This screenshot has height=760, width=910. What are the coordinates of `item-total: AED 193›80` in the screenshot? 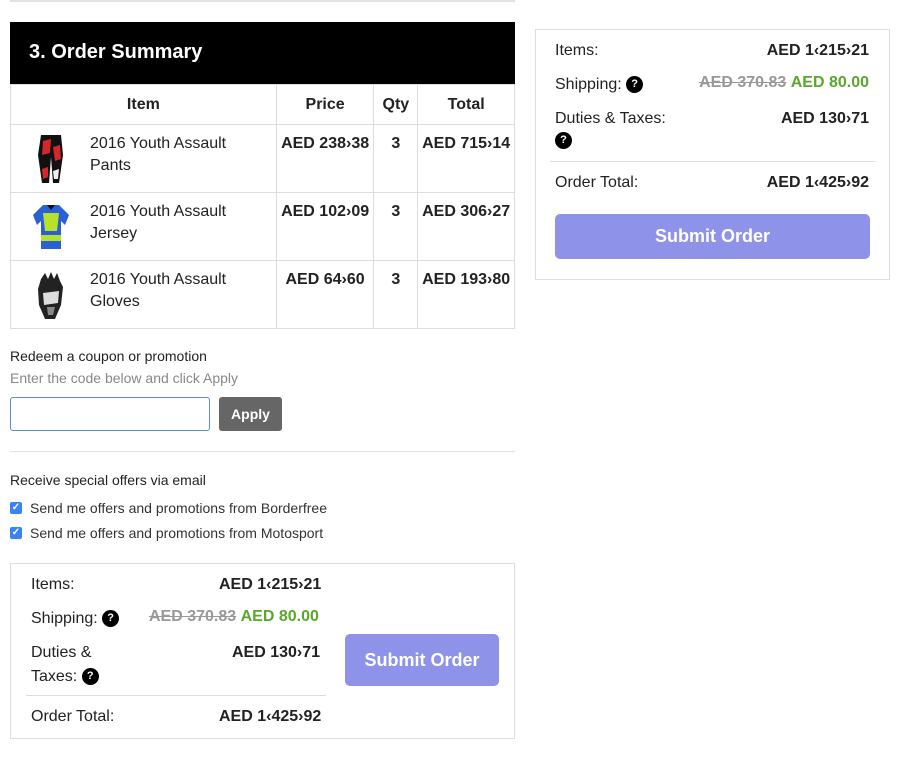 It's located at (466, 294).